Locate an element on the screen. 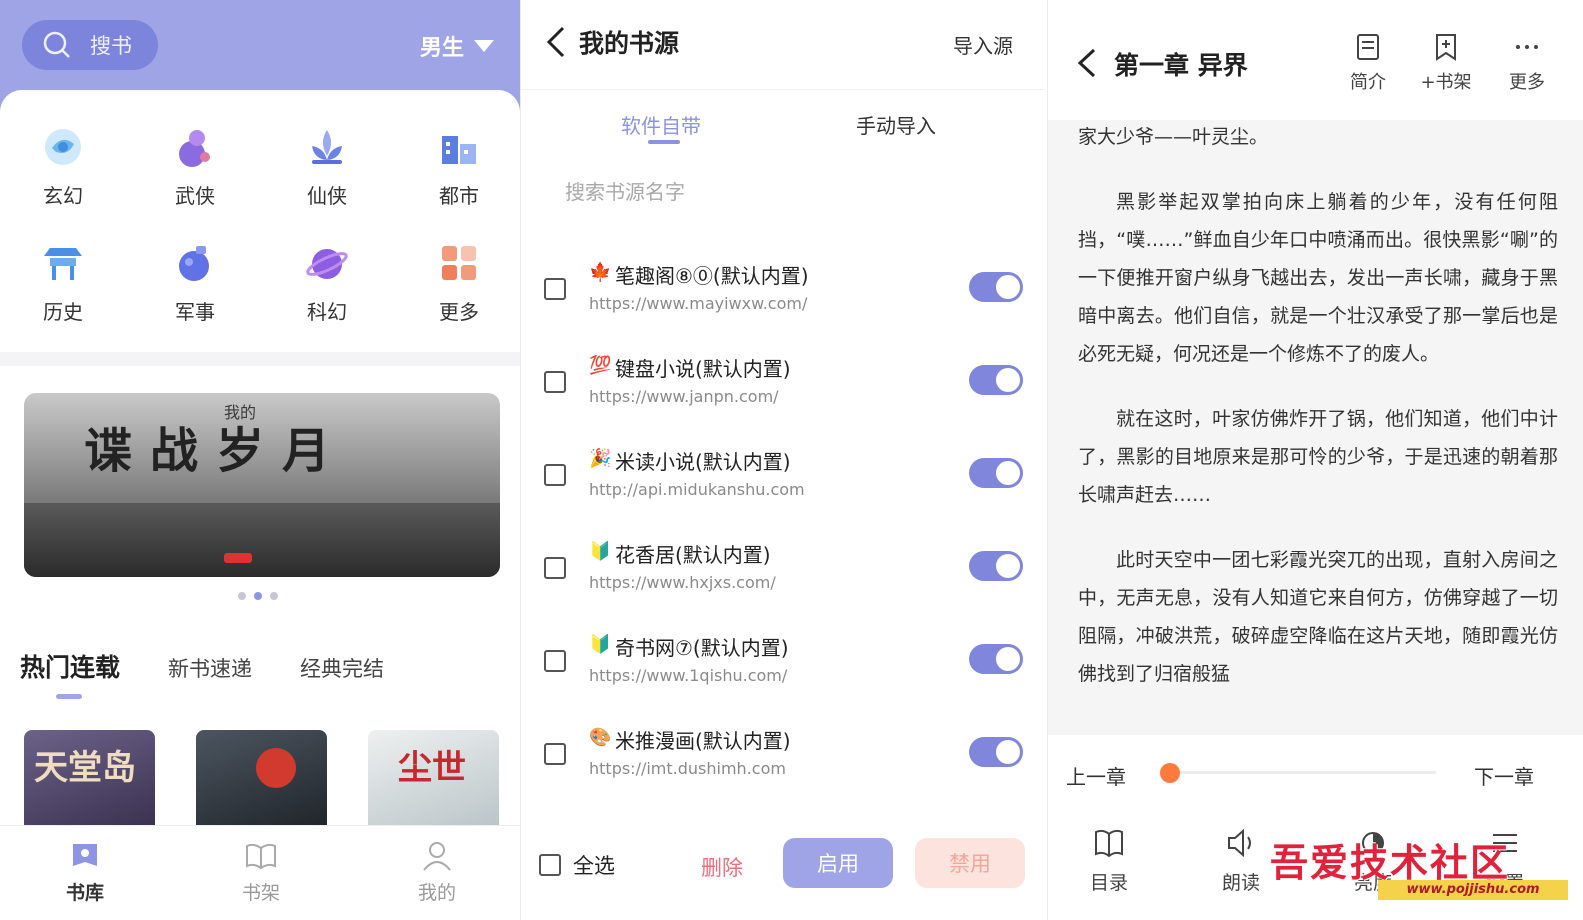 The image size is (1583, 920). carousel-indicator is located at coordinates (258, 596).